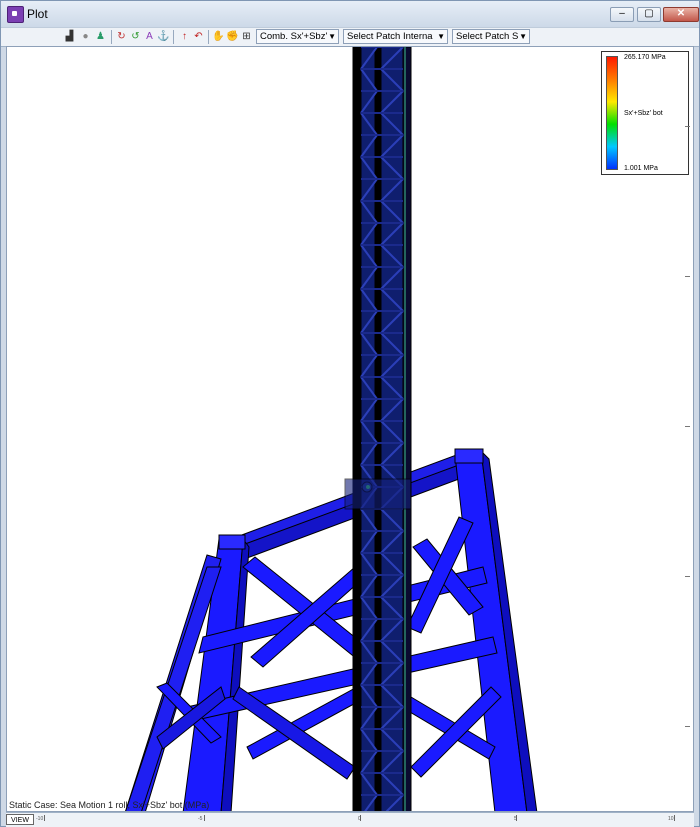 Image resolution: width=700 pixels, height=827 pixels. I want to click on legend-mid-label: Sx'+Sbz' bot, so click(643, 113).